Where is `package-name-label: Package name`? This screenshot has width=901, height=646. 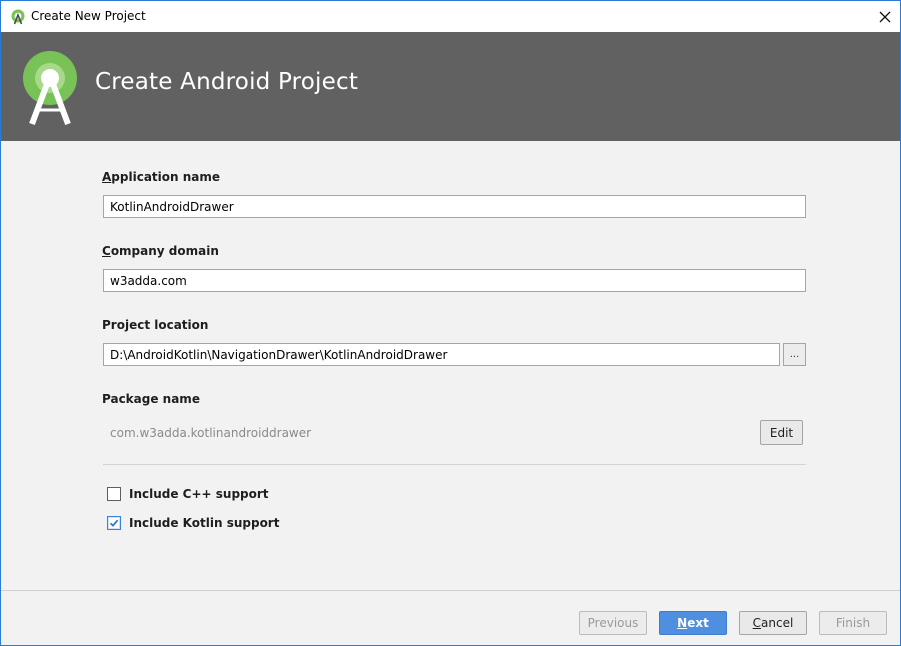
package-name-label: Package name is located at coordinates (151, 399).